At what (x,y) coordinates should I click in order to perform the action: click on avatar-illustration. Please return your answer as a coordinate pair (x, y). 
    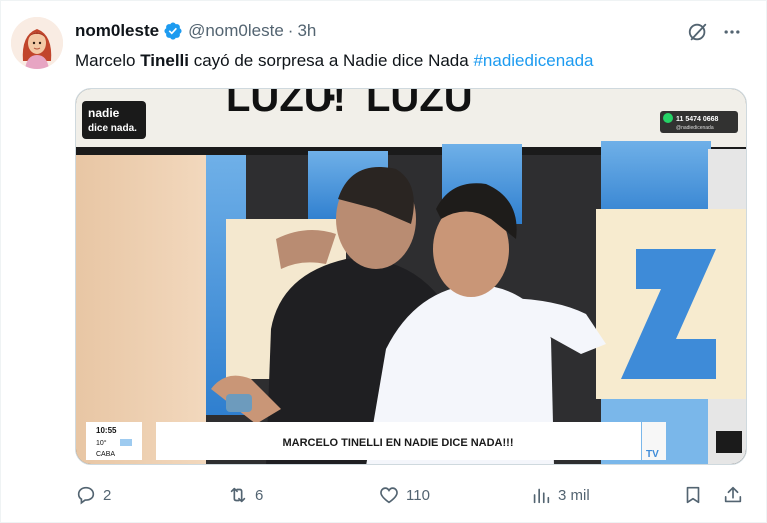
    Looking at the image, I should click on (37, 43).